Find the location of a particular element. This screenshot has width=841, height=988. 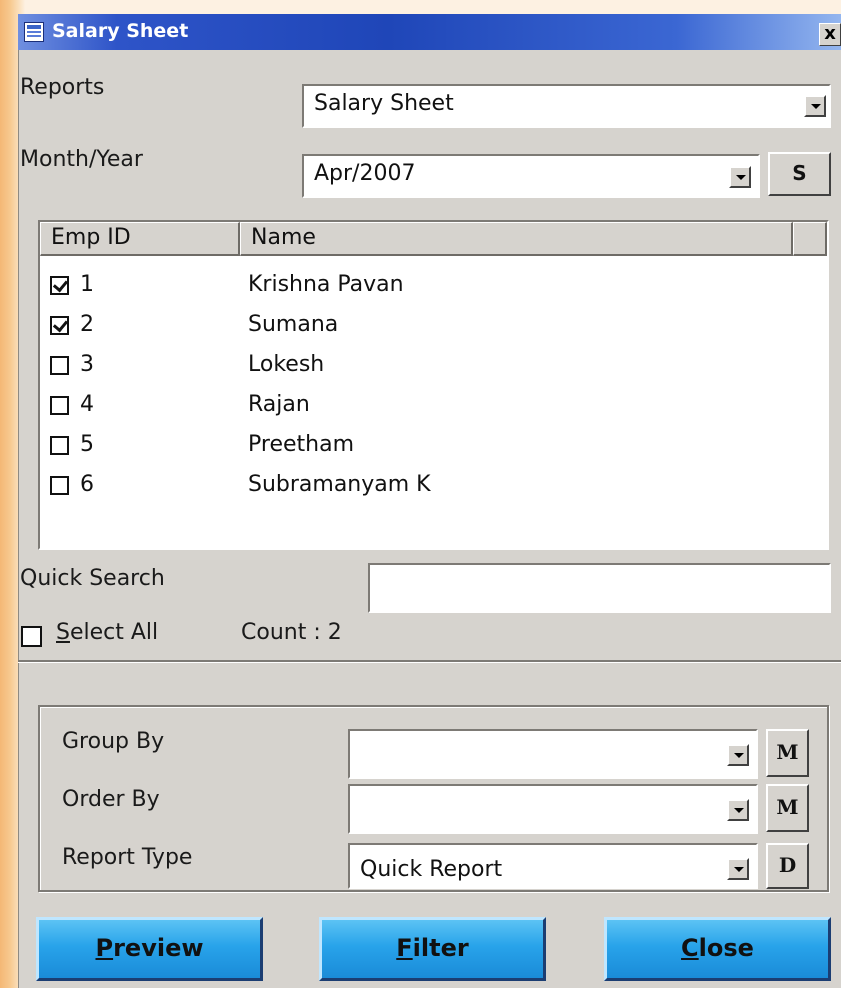

close-accel: C is located at coordinates (690, 948).